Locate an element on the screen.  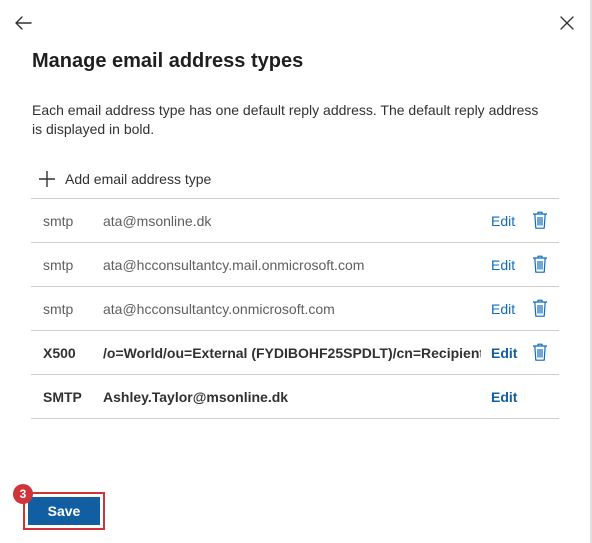
email-address: ata@hcconsultantcy.mail.onmicrosoft.com is located at coordinates (234, 265).